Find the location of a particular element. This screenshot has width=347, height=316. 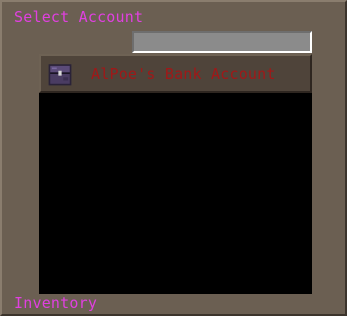

ender-chest-icon is located at coordinates (60, 74).